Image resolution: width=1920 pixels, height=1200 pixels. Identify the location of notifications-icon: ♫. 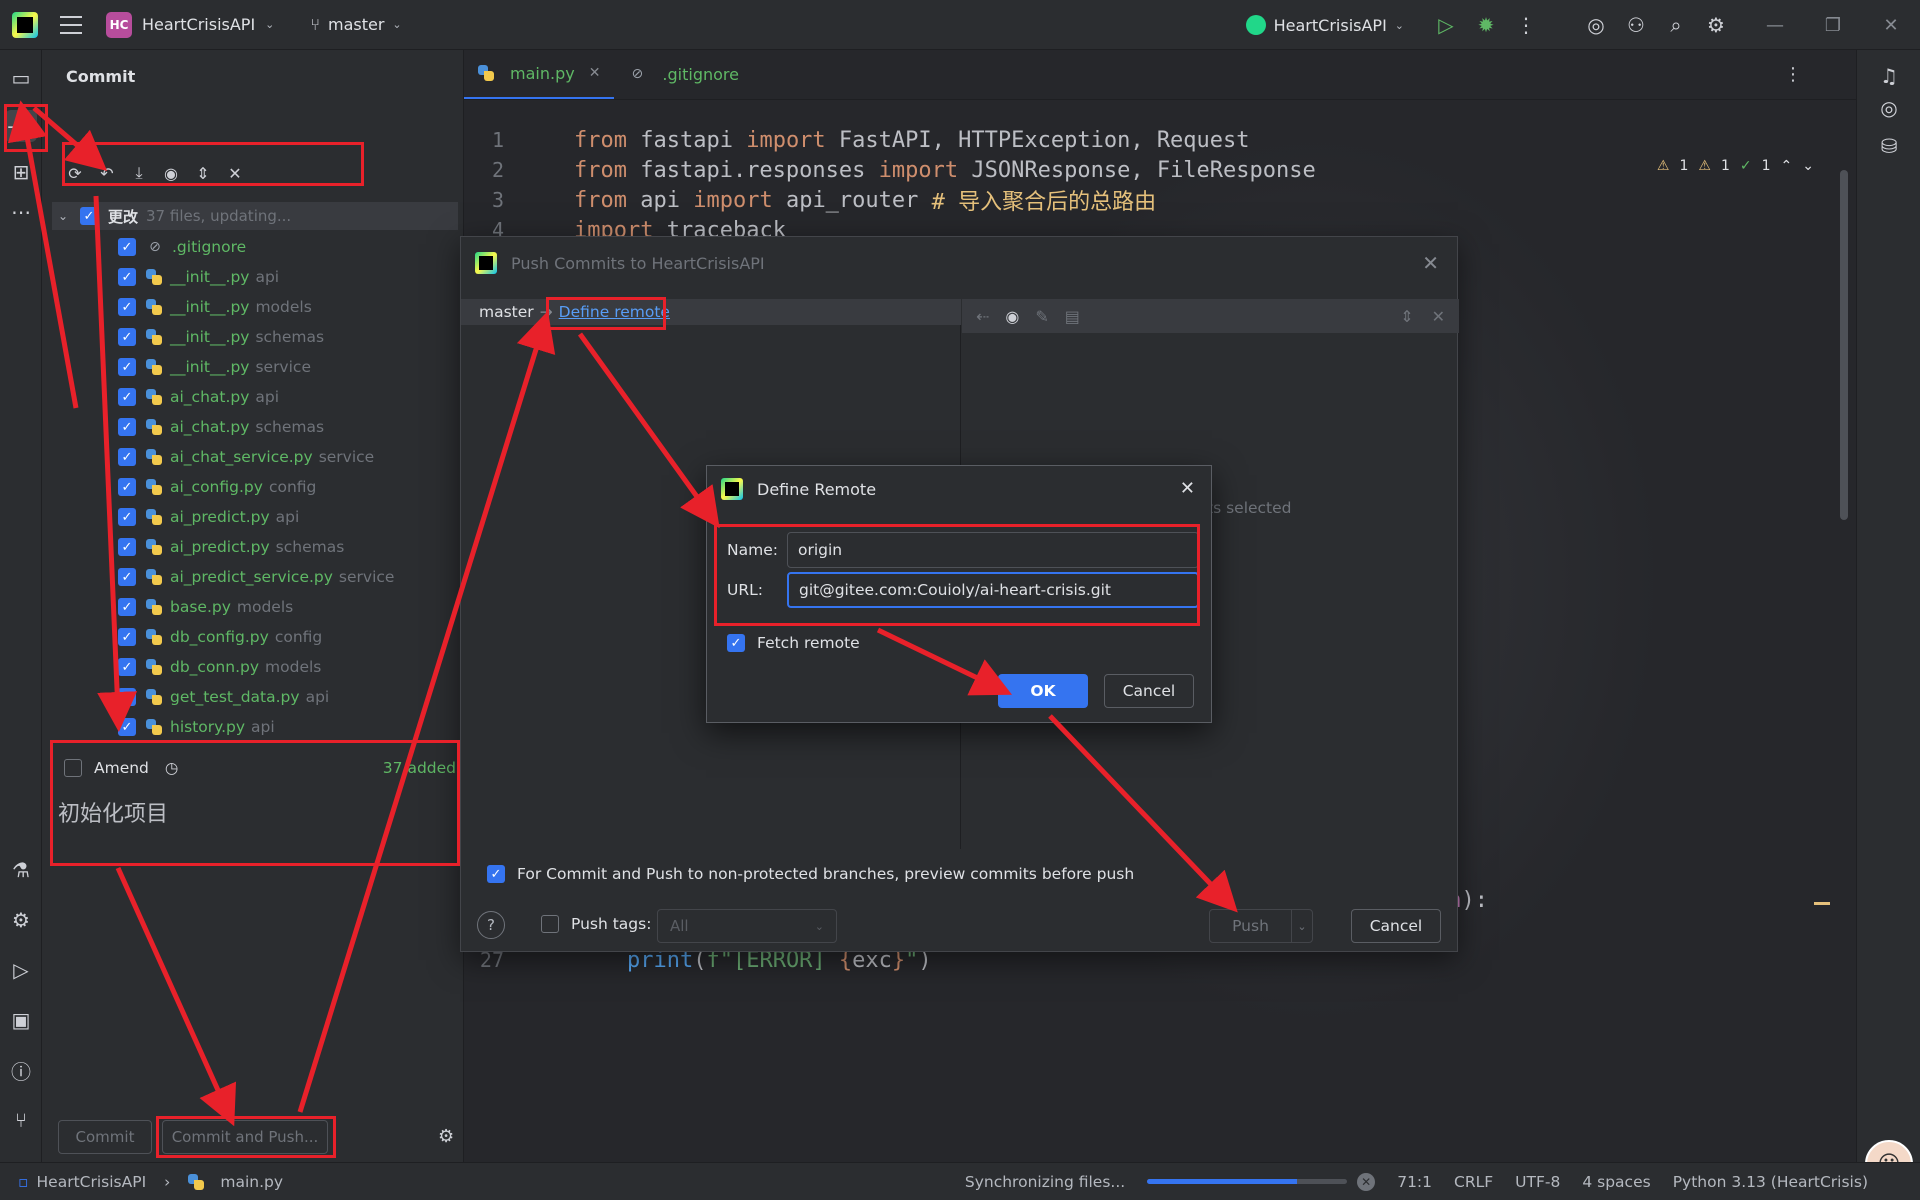
(1889, 76).